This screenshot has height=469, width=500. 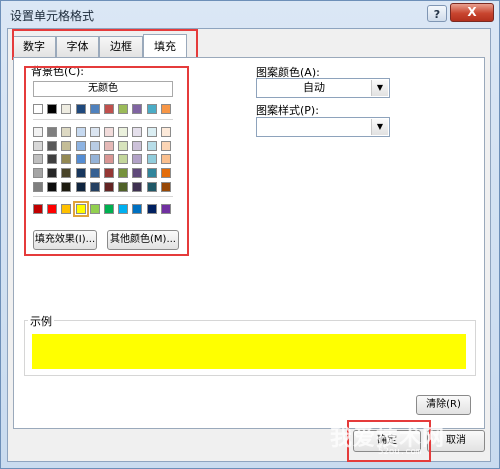 I want to click on sample-label: 示例, so click(x=41, y=321).